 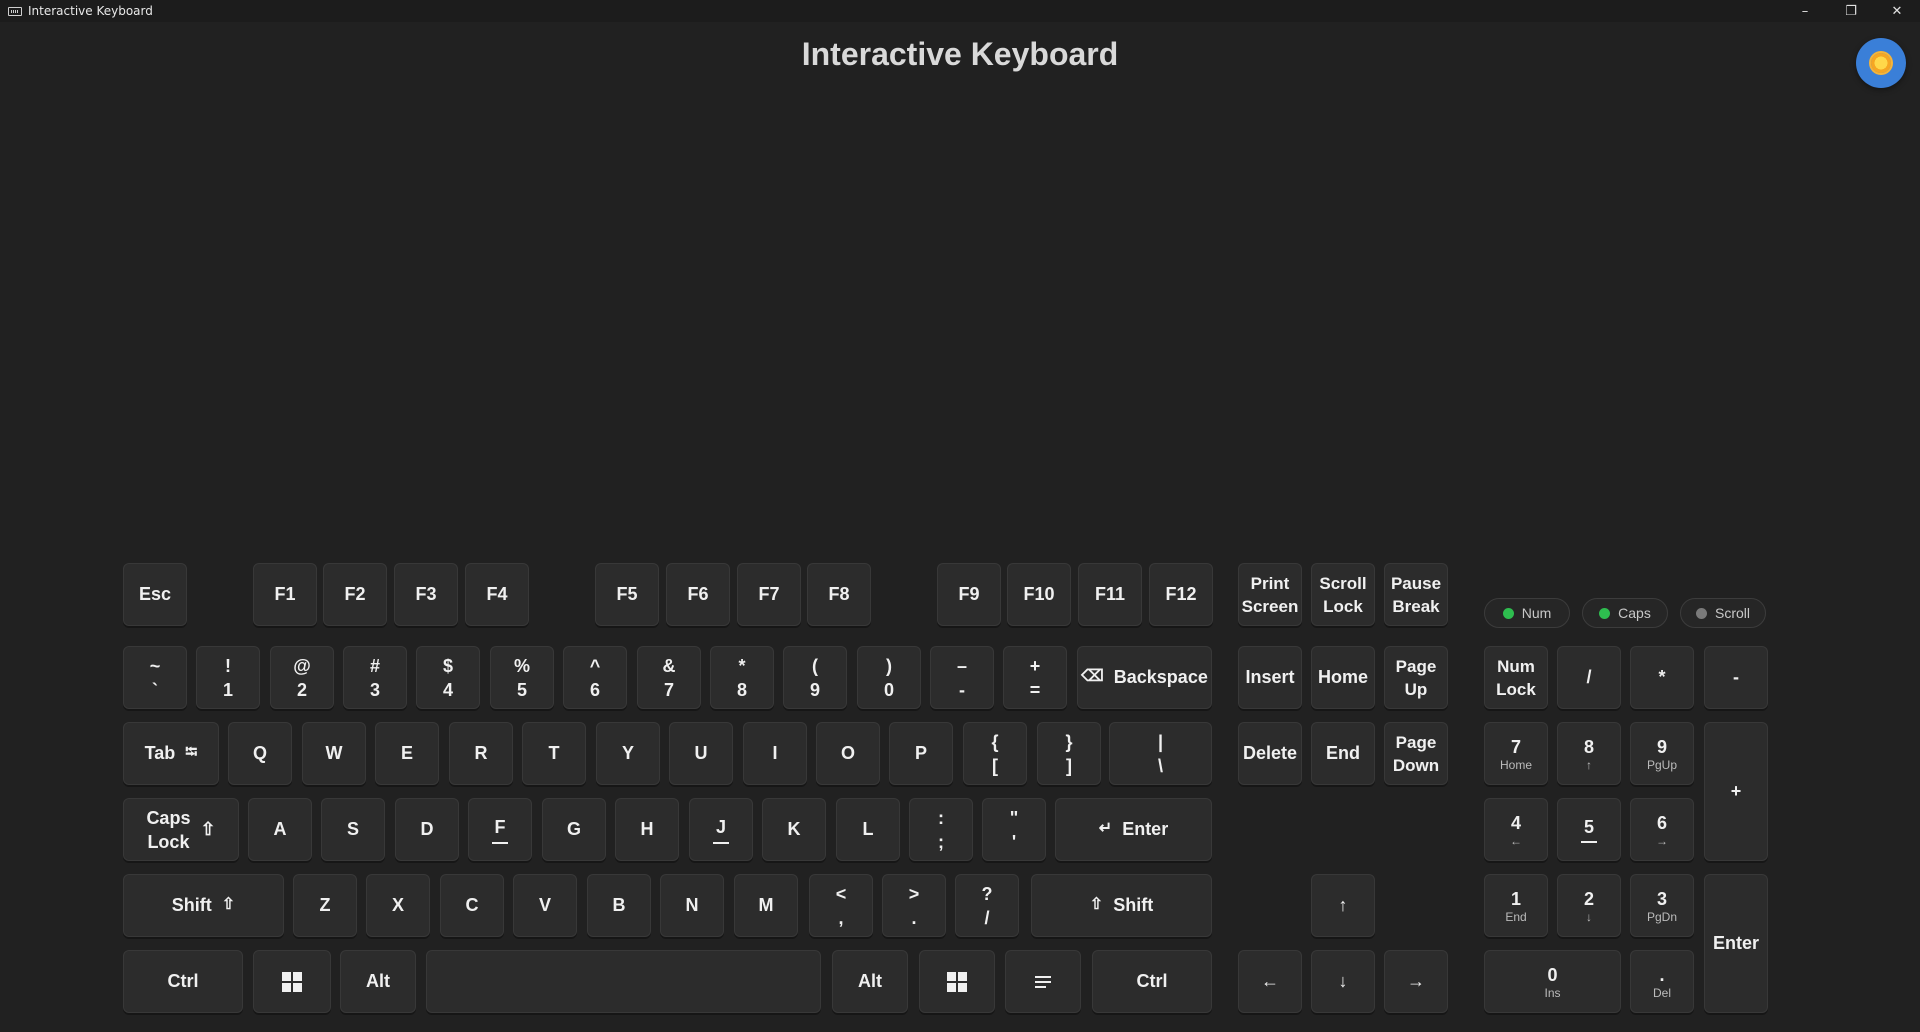 What do you see at coordinates (1343, 981) in the screenshot?
I see `key-arrow-down: ↓` at bounding box center [1343, 981].